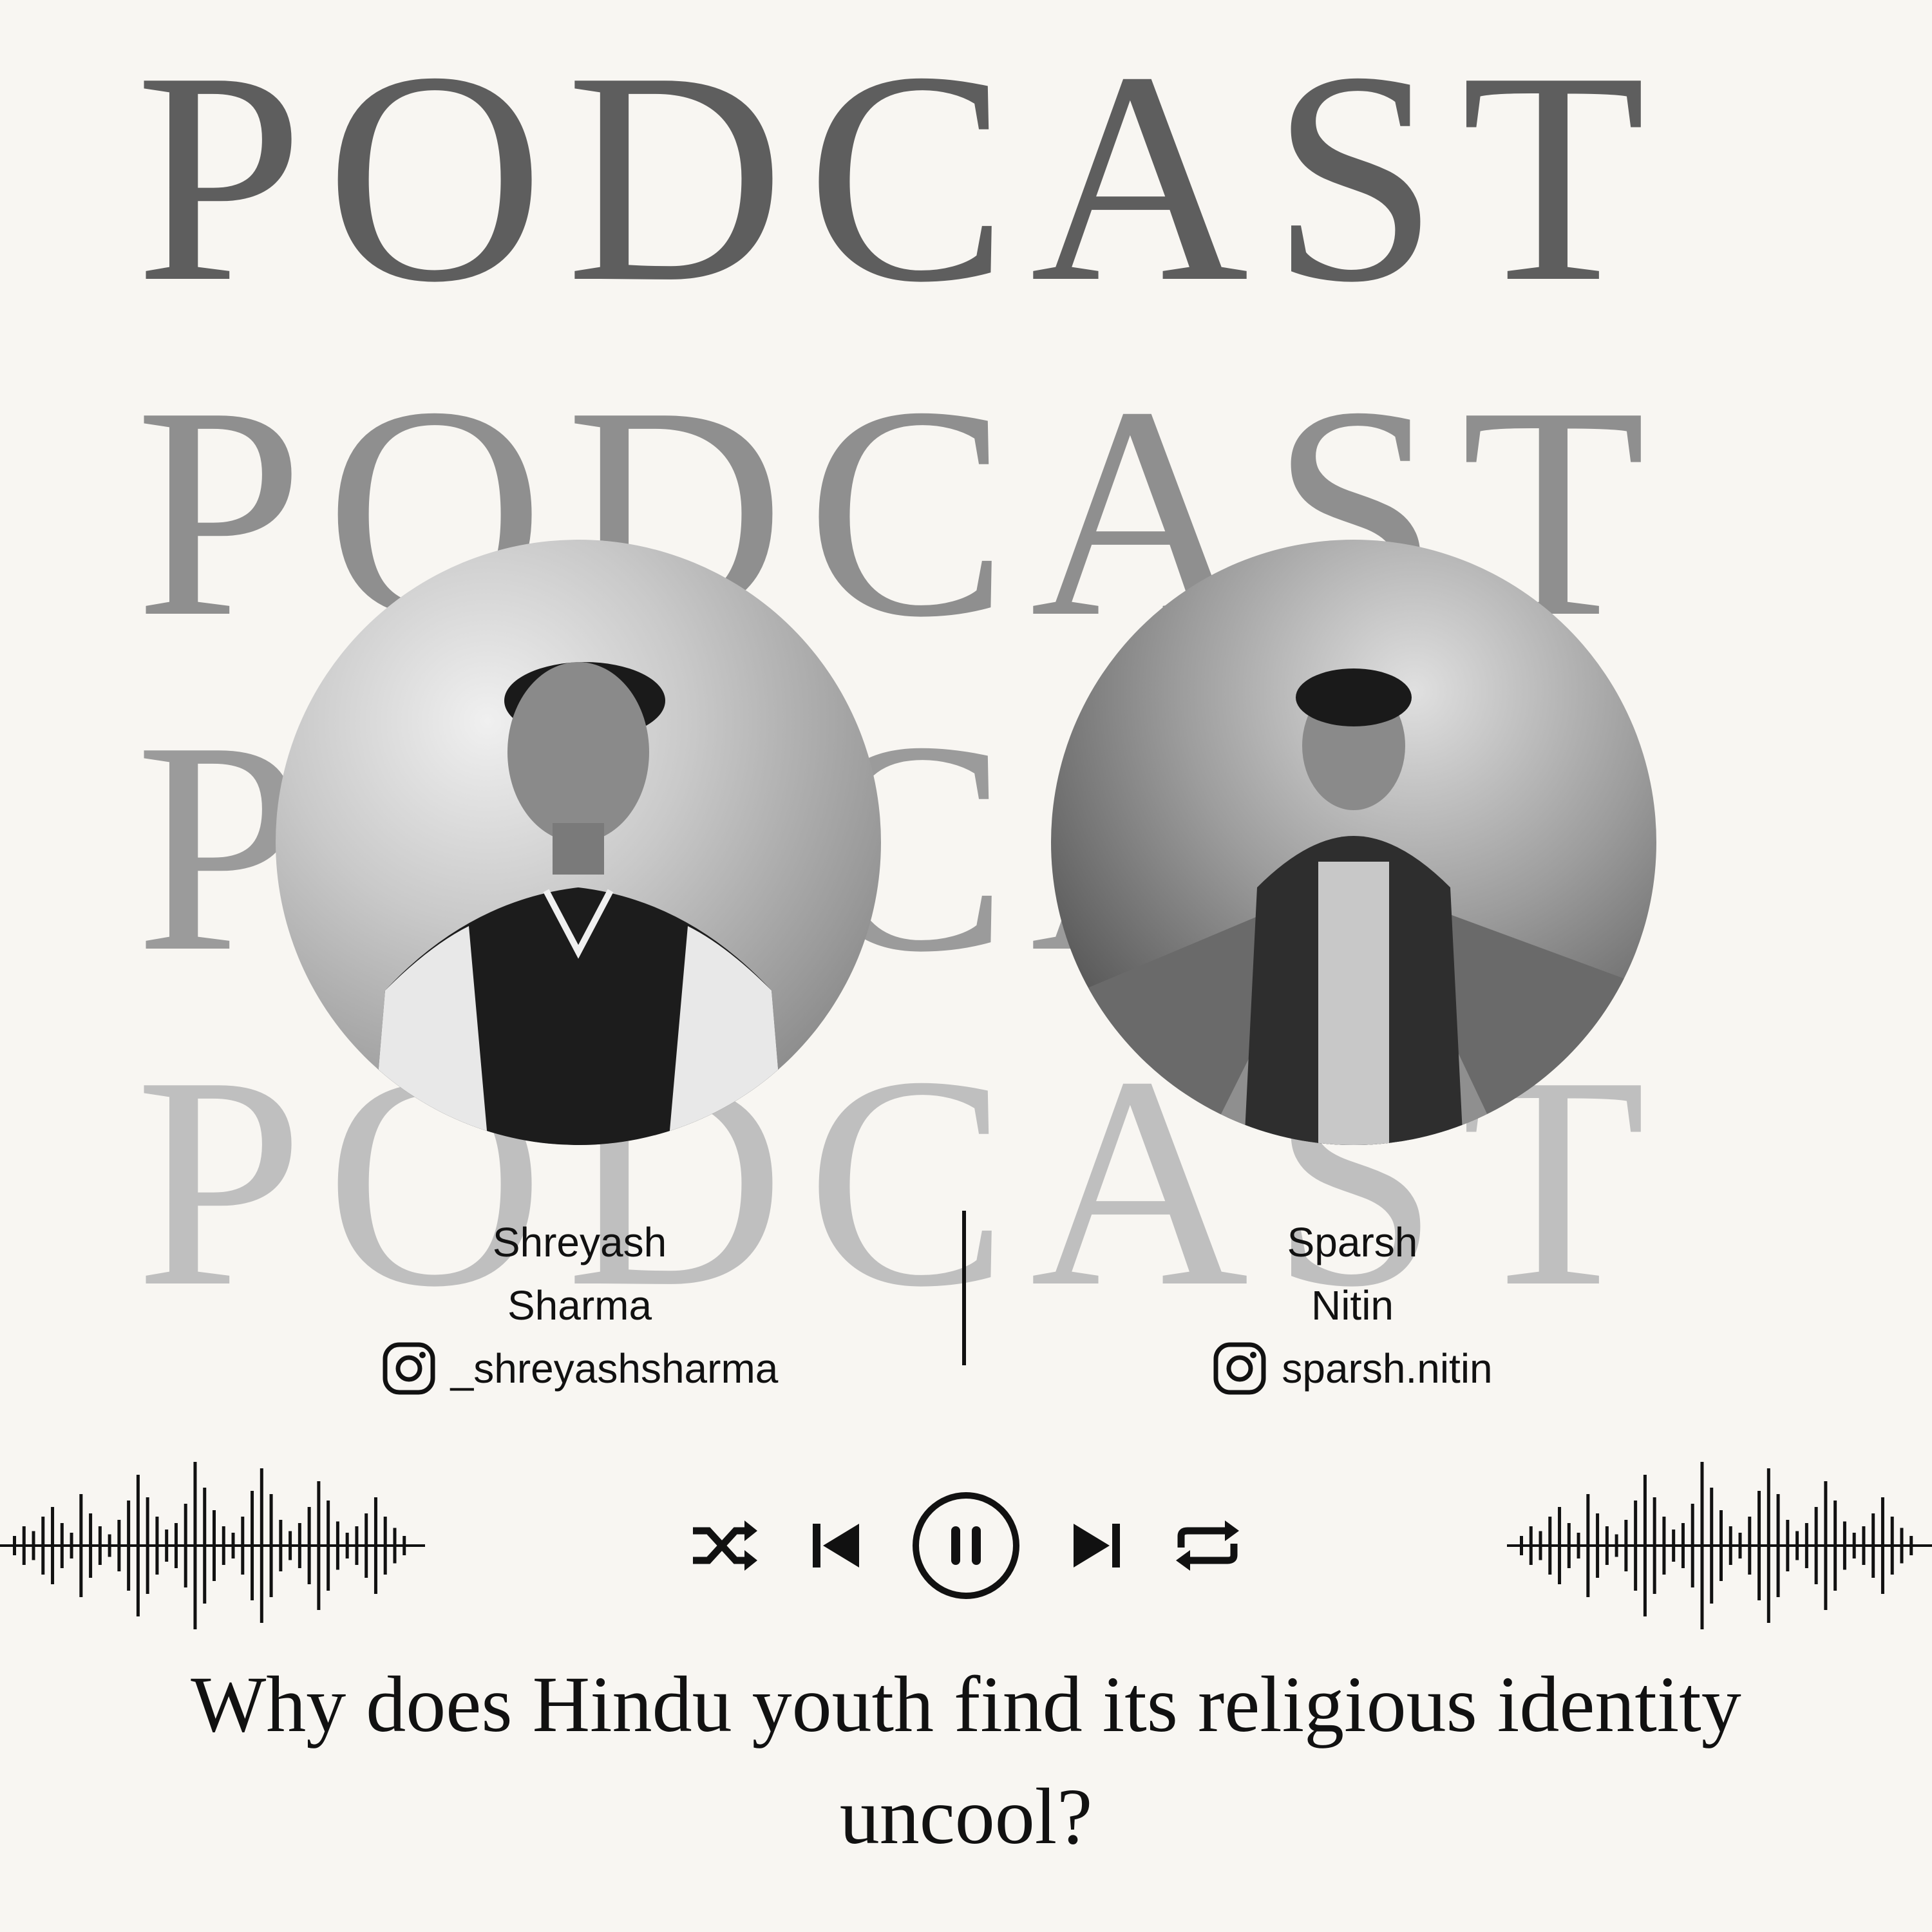 The width and height of the screenshot is (1932, 1932). I want to click on repeat-icon, so click(1207, 1546).